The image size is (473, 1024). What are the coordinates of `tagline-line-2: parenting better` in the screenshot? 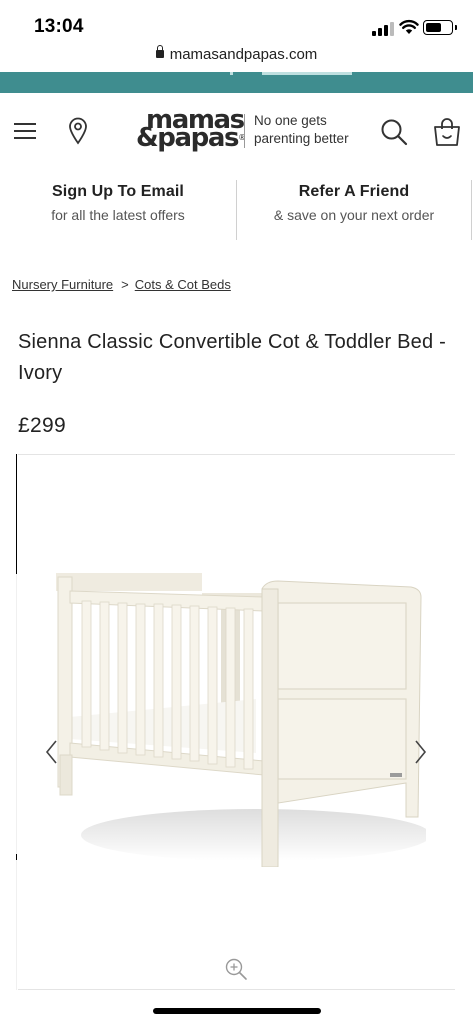 It's located at (301, 138).